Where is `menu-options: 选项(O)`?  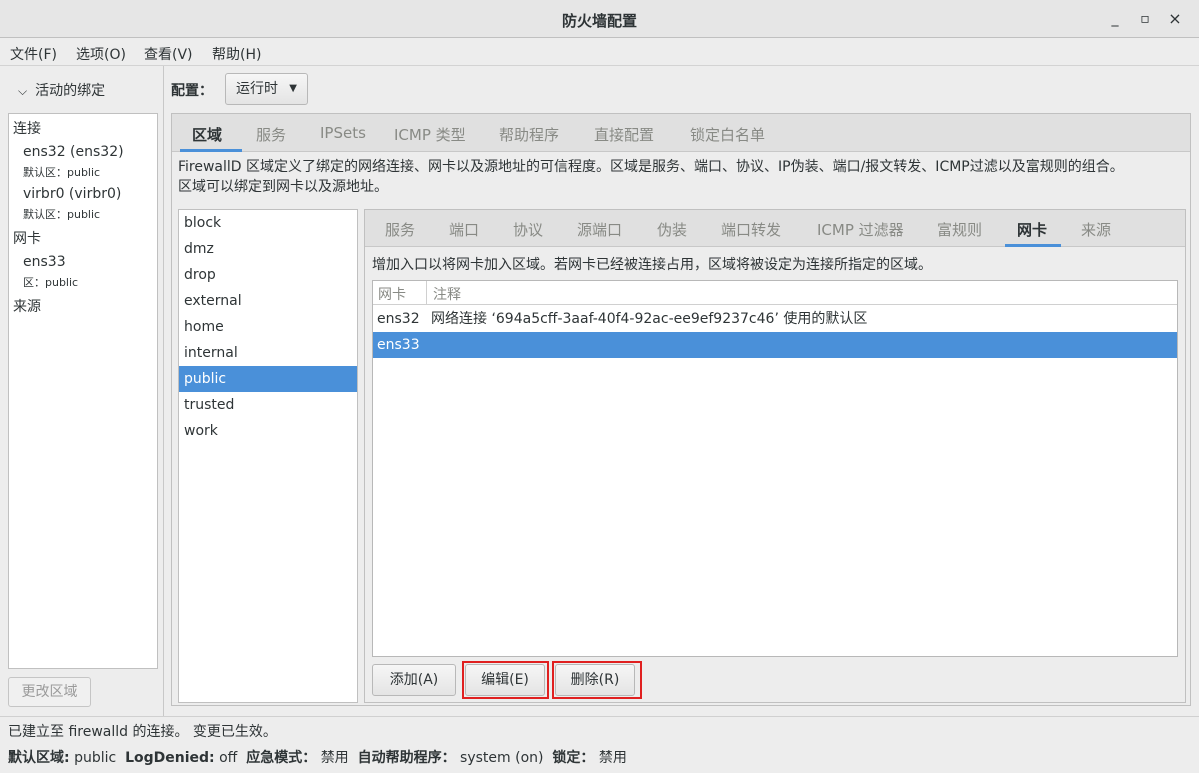 menu-options: 选项(O) is located at coordinates (101, 54).